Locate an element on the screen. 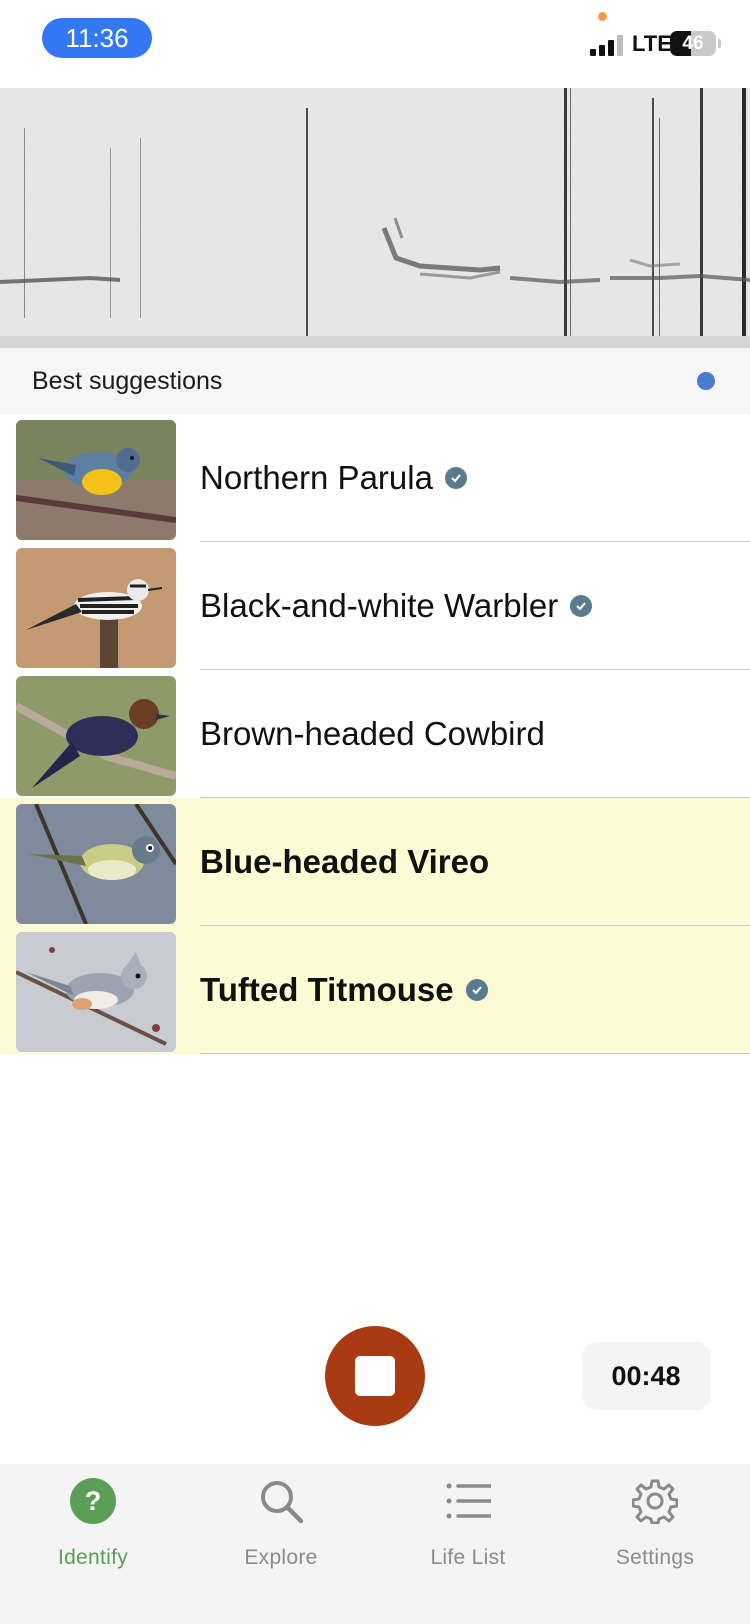 The height and width of the screenshot is (1624, 750). tab-label: Explore is located at coordinates (281, 1557).